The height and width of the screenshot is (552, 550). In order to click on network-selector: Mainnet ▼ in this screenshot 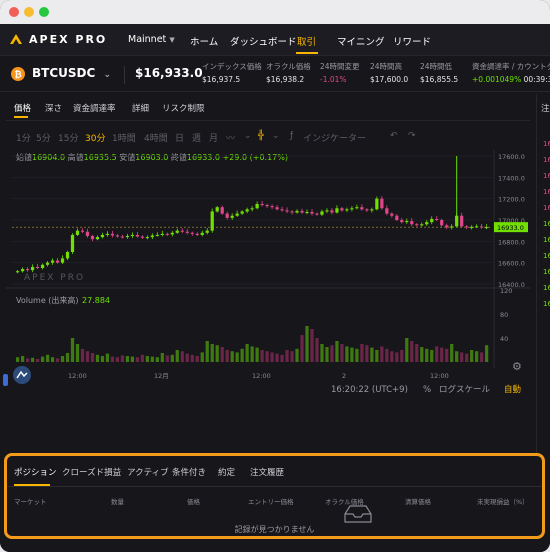, I will do `click(151, 39)`.